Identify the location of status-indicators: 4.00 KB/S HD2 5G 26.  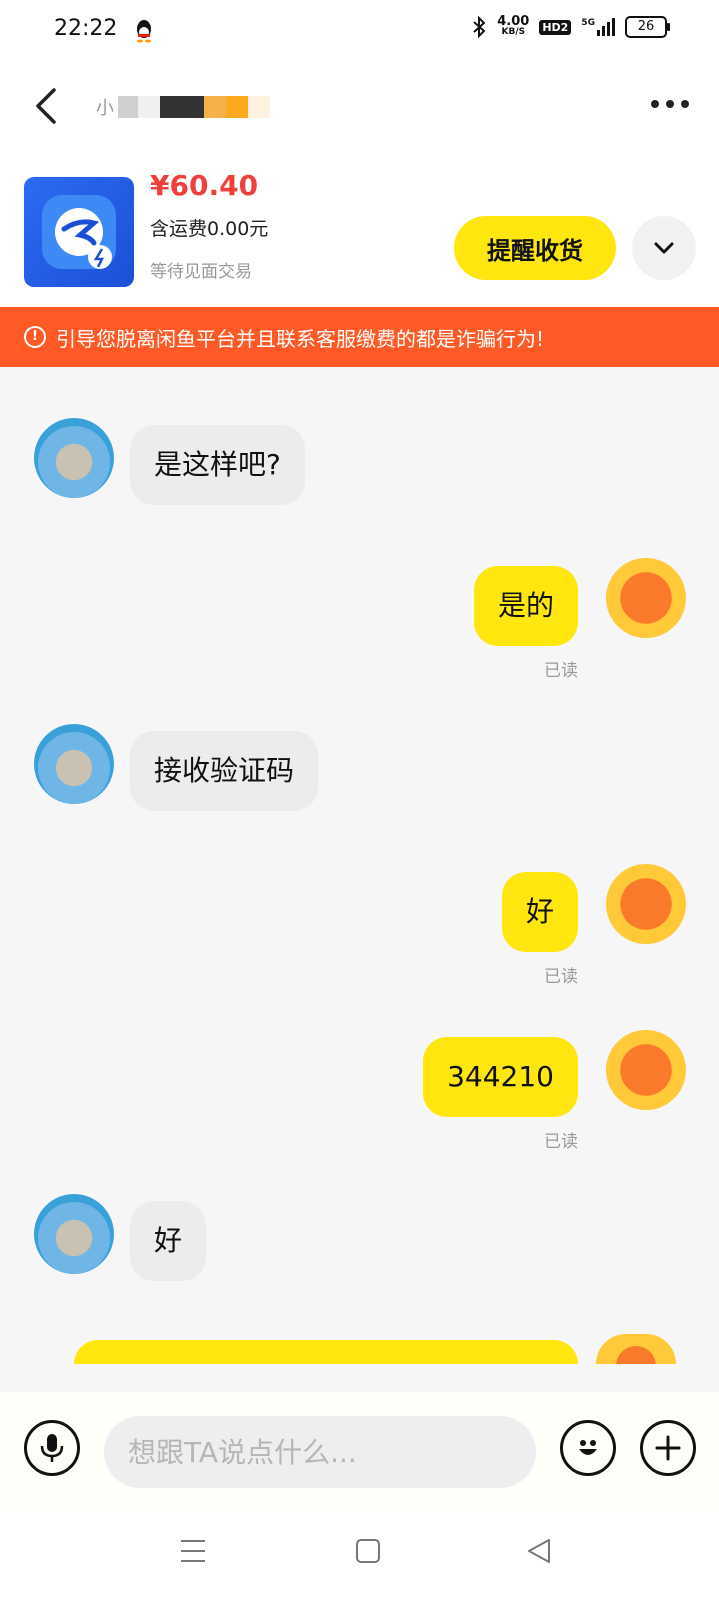
(570, 26).